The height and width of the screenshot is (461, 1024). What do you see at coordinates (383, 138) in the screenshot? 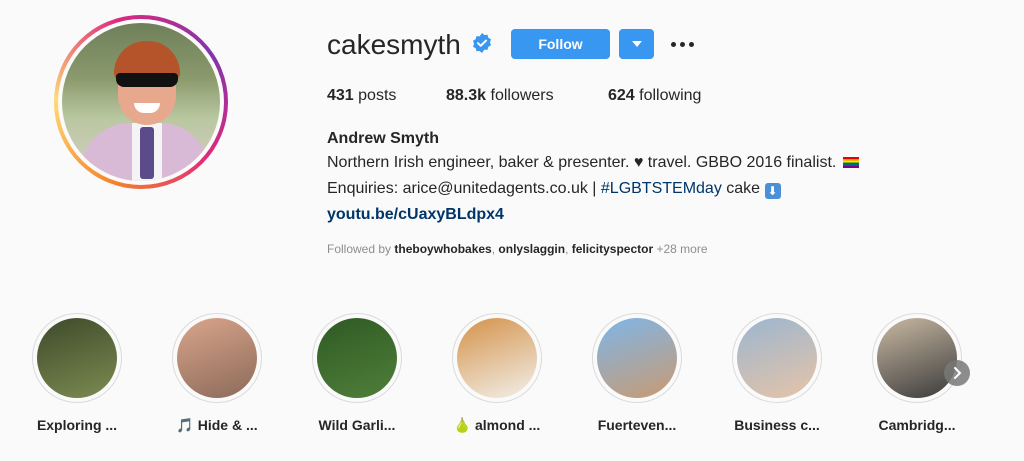
I see `full-name: Andrew Smyth` at bounding box center [383, 138].